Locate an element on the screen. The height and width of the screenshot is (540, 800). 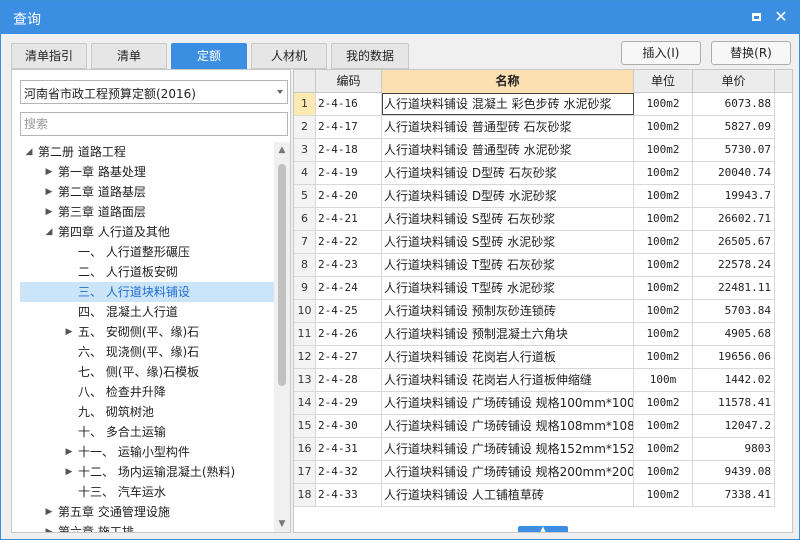
row-index: 6 is located at coordinates (305, 219).